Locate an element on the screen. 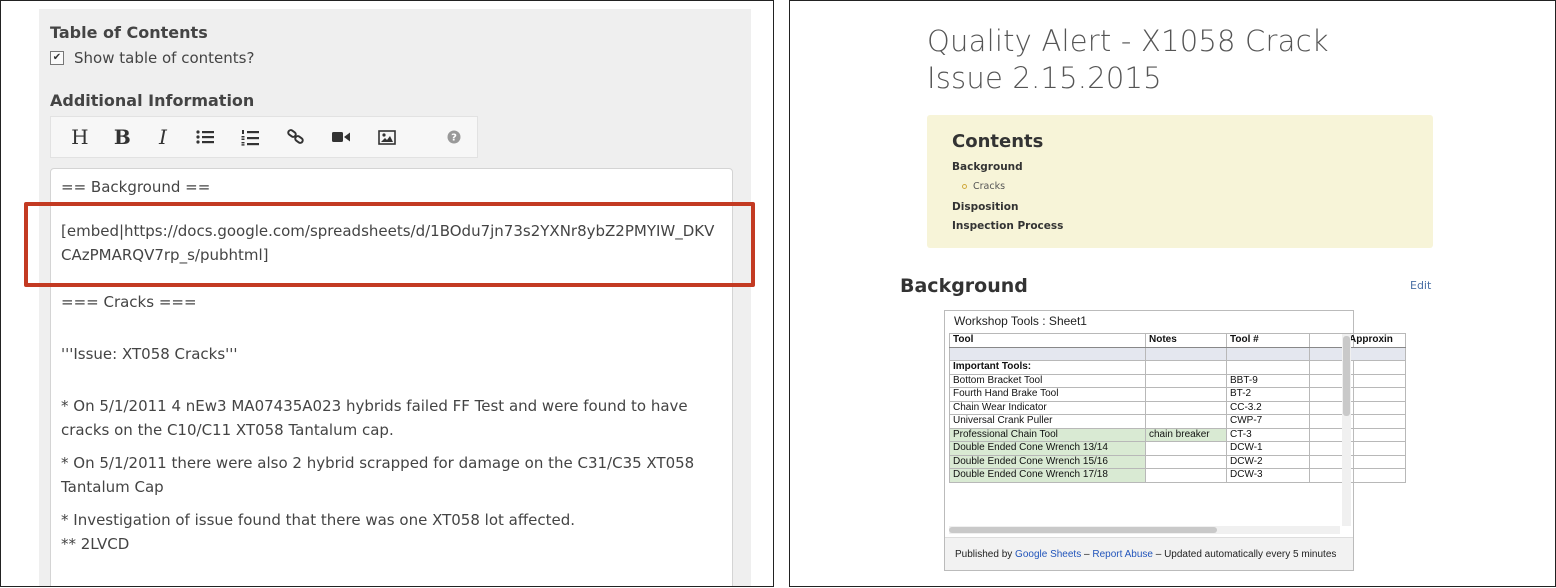 The height and width of the screenshot is (588, 1556). link-icon is located at coordinates (295, 136).